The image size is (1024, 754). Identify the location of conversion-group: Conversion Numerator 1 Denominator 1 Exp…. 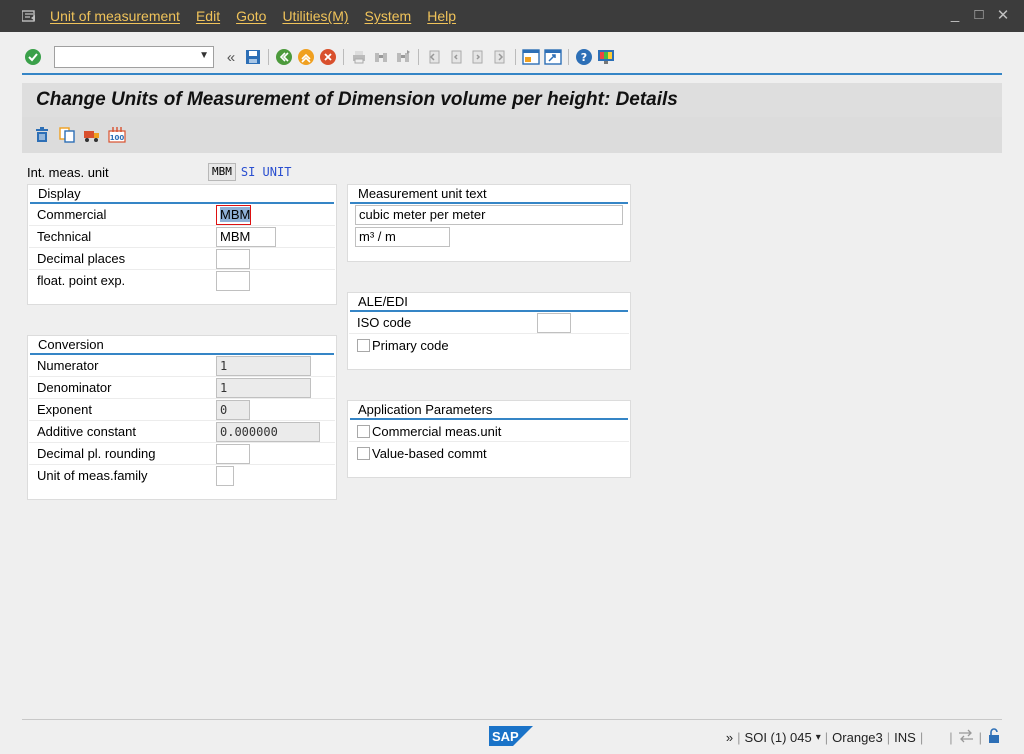
(182, 417).